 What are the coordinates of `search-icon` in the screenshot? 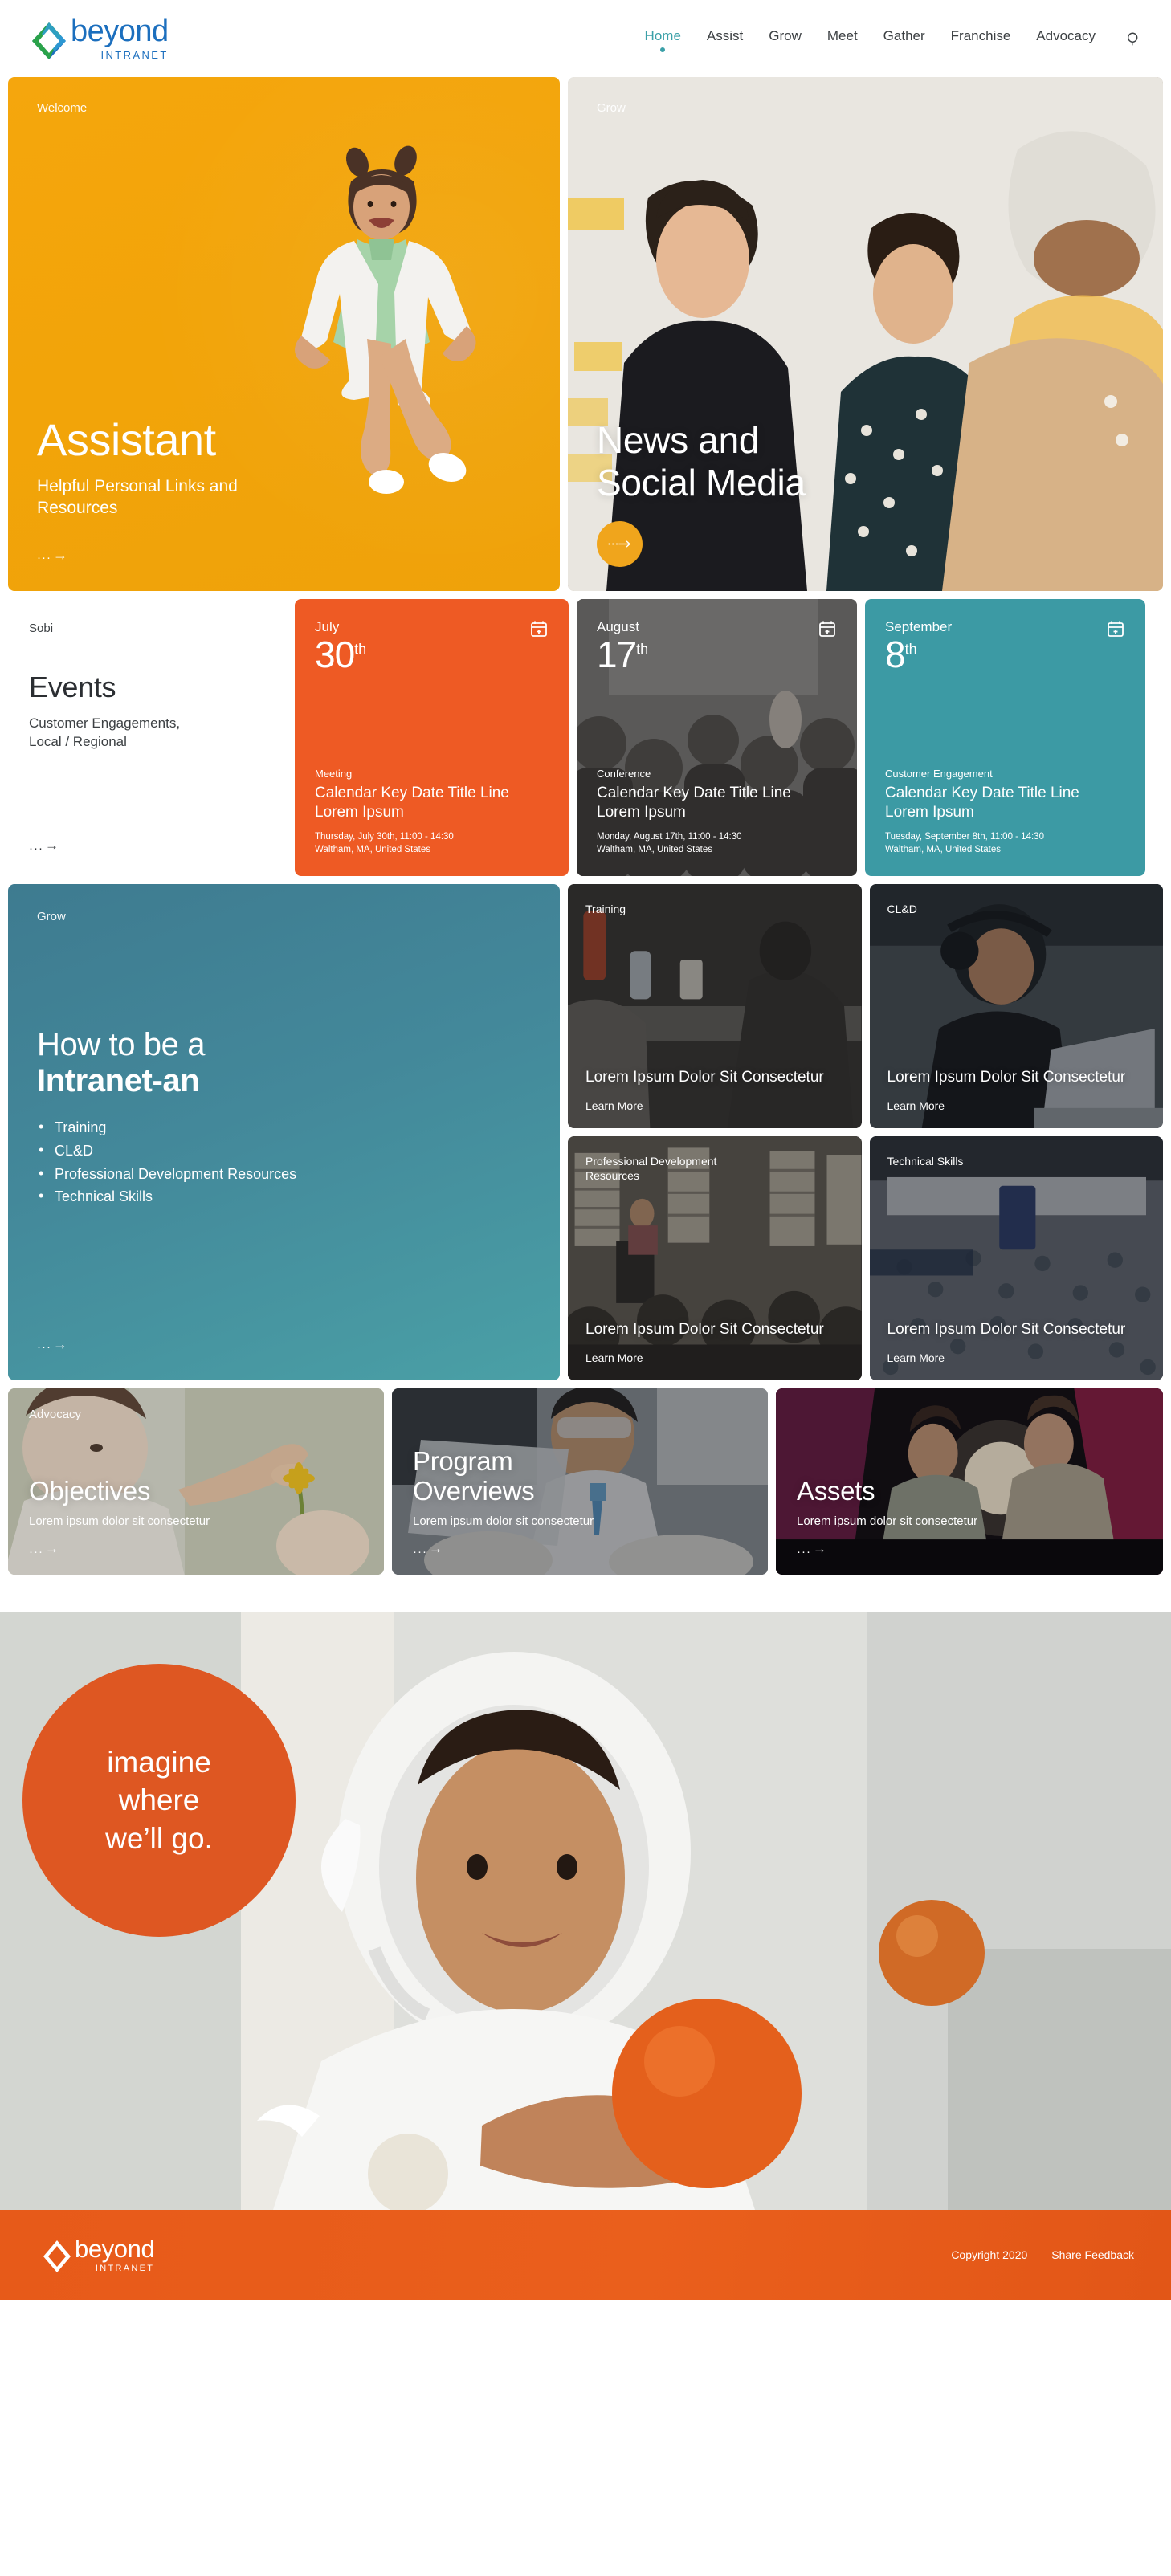 It's located at (1133, 38).